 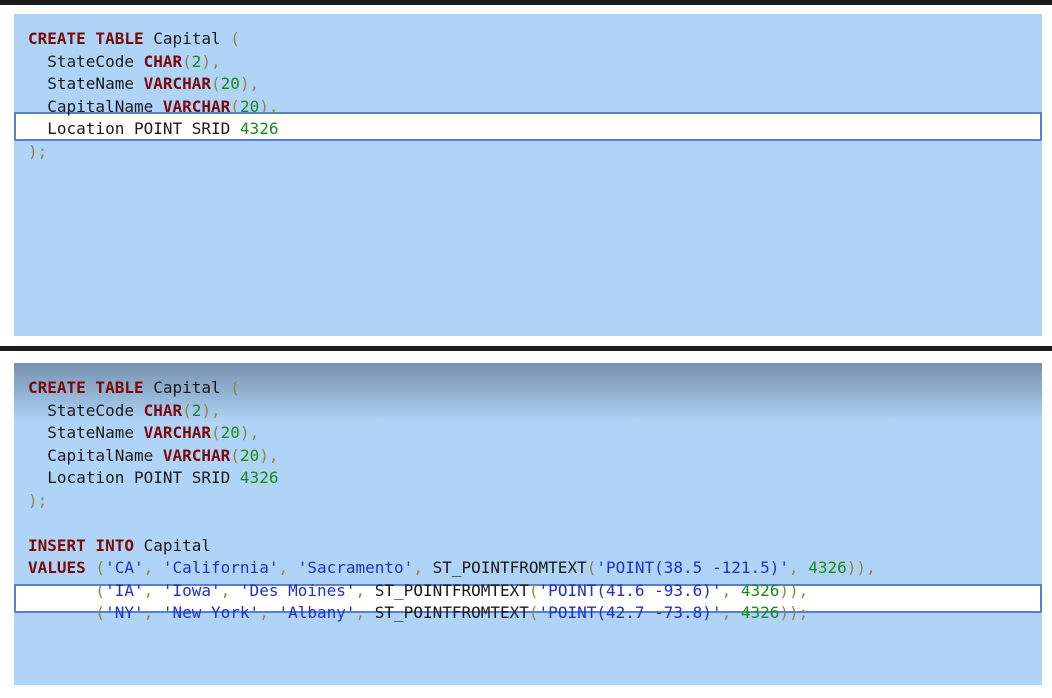 I want to click on code-token: INSERT INTO, so click(x=81, y=545).